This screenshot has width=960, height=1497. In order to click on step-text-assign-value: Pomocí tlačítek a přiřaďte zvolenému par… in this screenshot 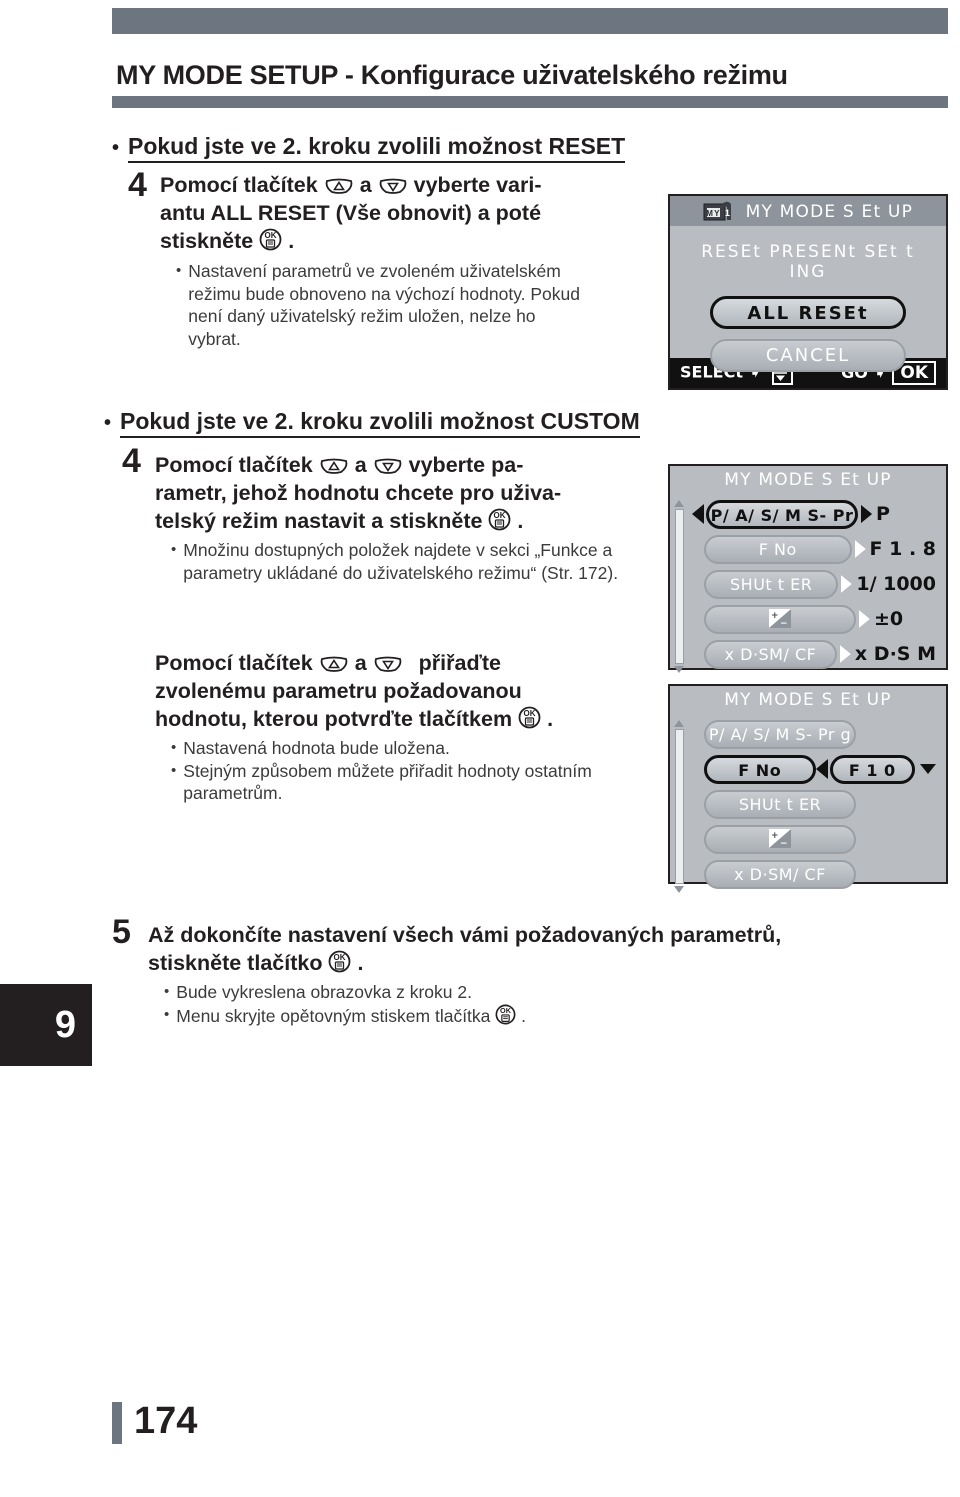, I will do `click(410, 727)`.